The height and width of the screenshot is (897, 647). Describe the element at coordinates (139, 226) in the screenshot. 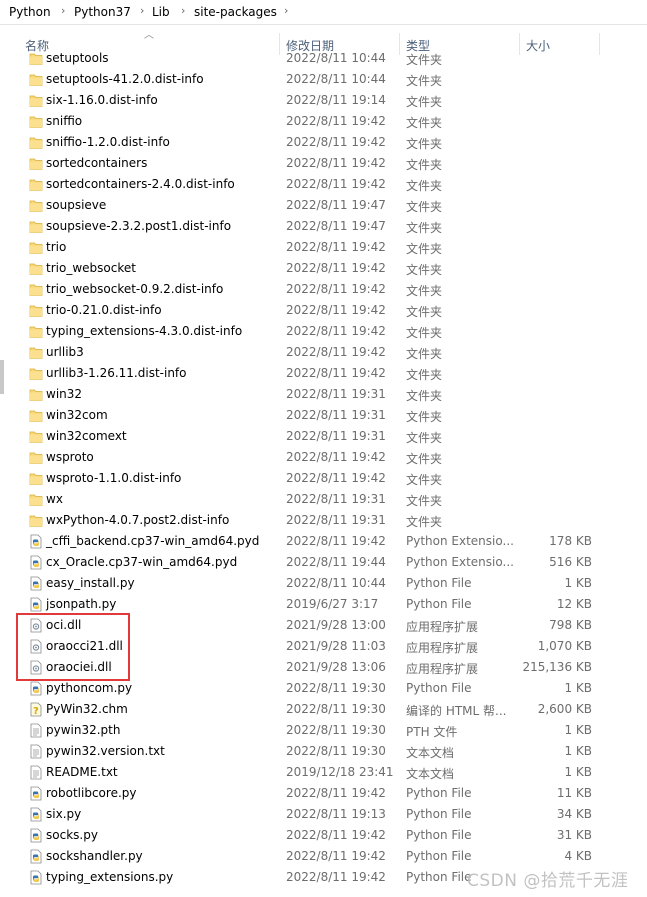

I see `file-name: soupsieve-2.3.2.post1.dist-info` at that location.